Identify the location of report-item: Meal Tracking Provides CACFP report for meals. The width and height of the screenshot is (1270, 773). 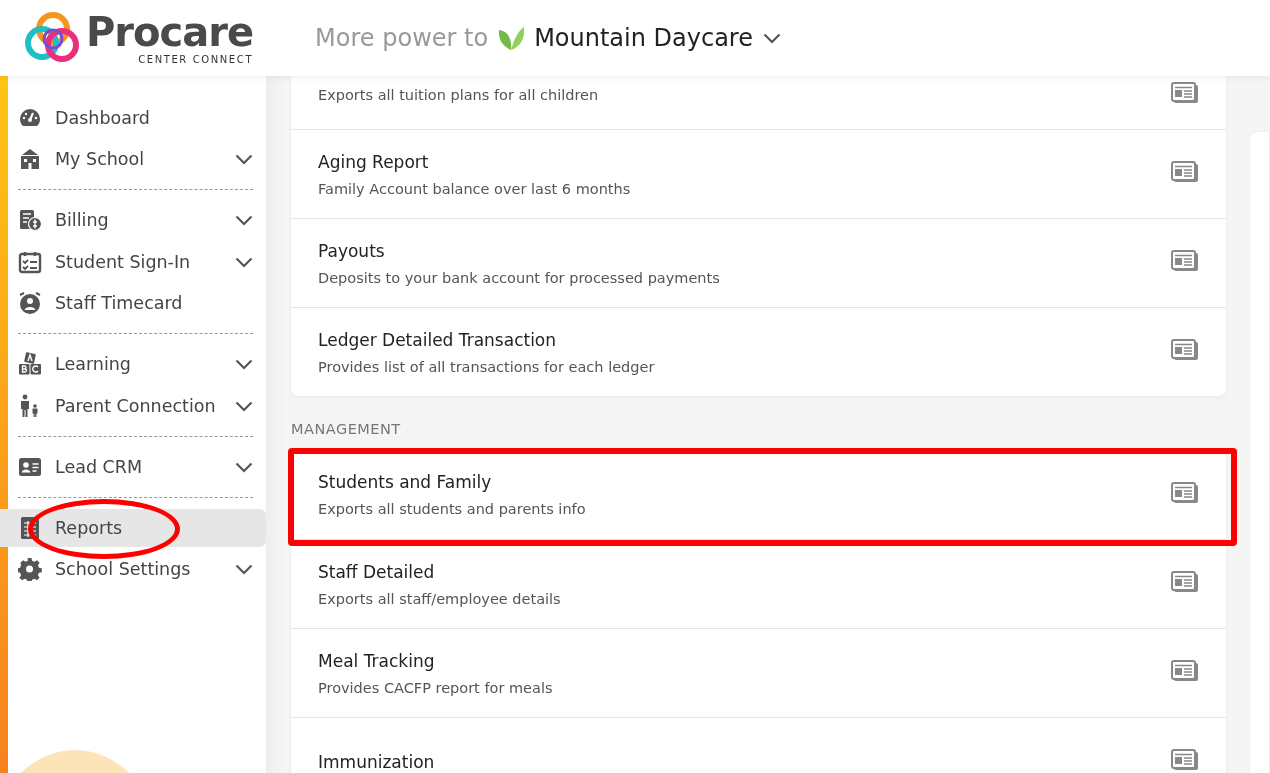
(758, 672).